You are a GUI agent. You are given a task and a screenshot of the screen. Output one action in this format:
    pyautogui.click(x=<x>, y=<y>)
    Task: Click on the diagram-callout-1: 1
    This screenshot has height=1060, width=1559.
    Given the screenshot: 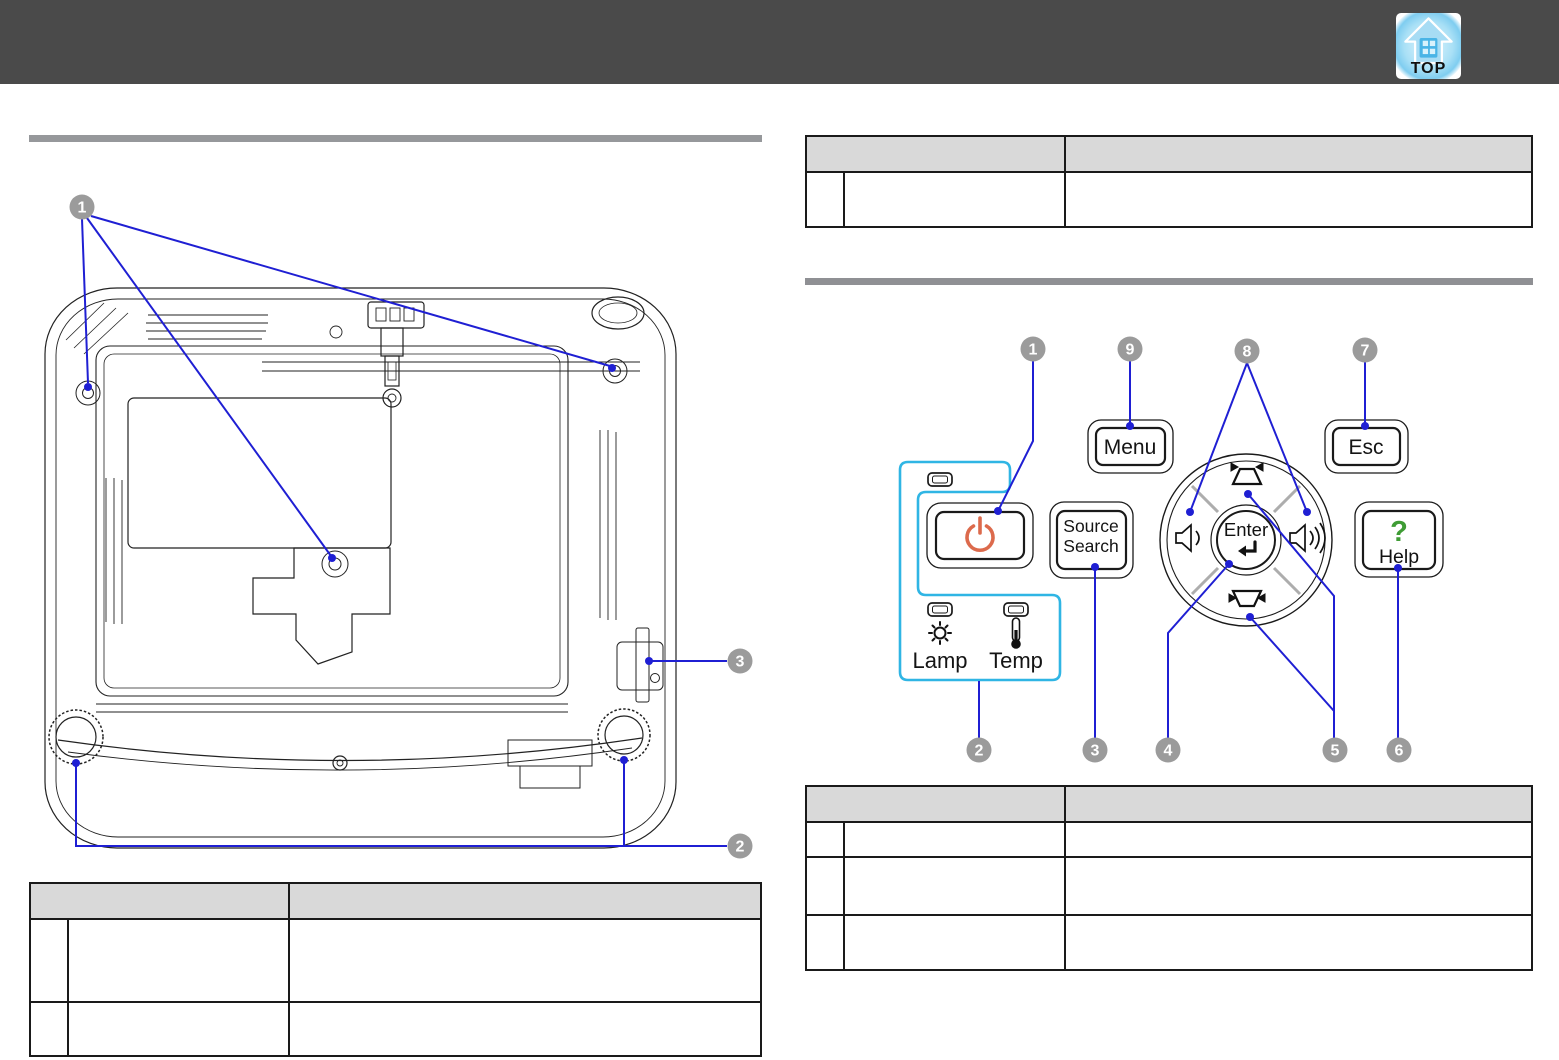 What is the action you would take?
    pyautogui.click(x=82, y=207)
    